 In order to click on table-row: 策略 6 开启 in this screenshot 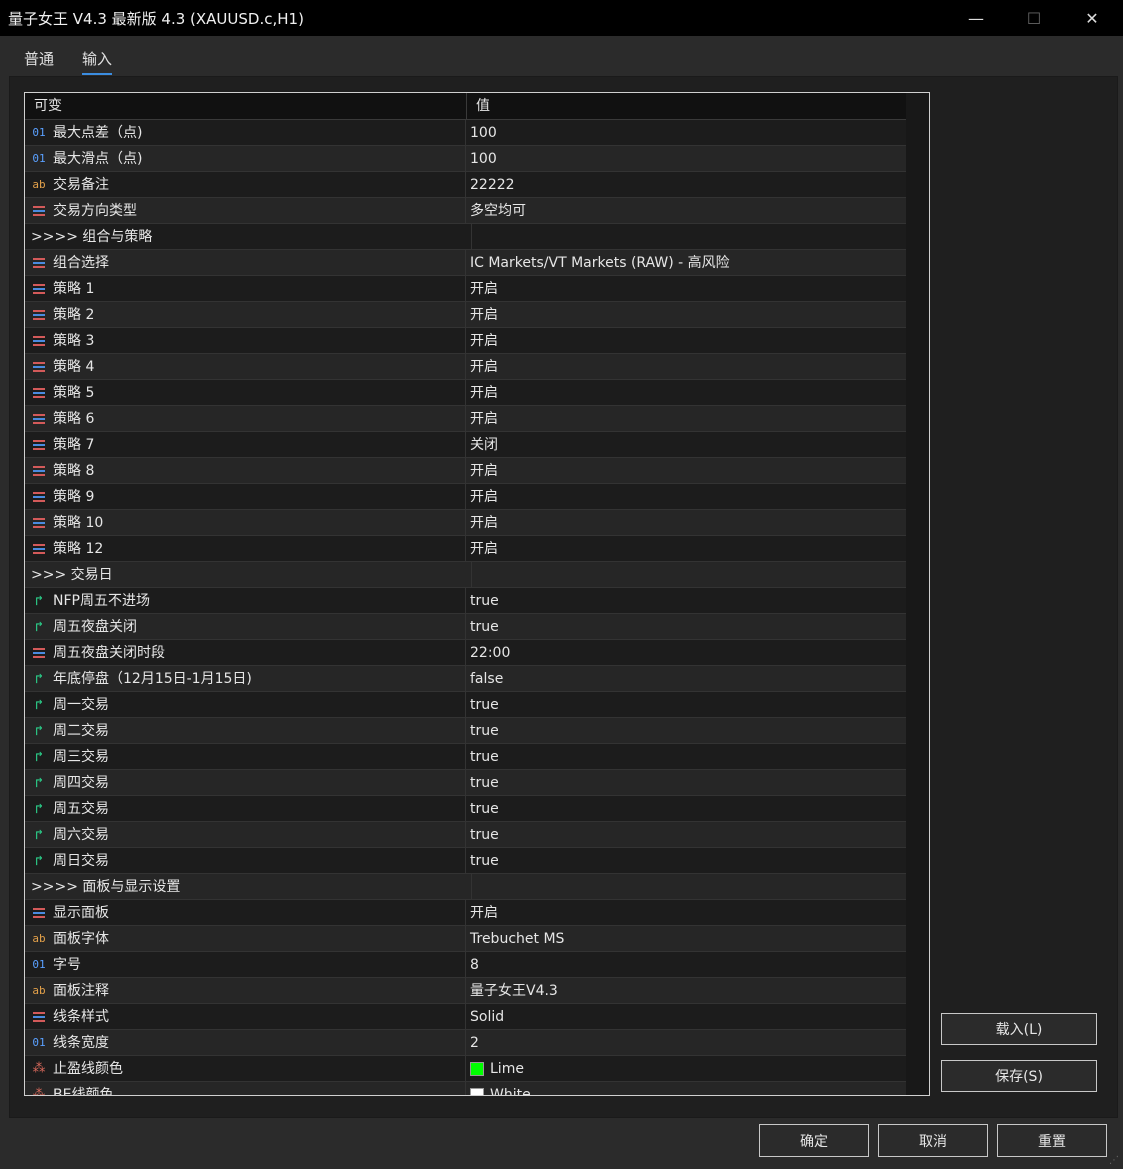, I will do `click(465, 419)`.